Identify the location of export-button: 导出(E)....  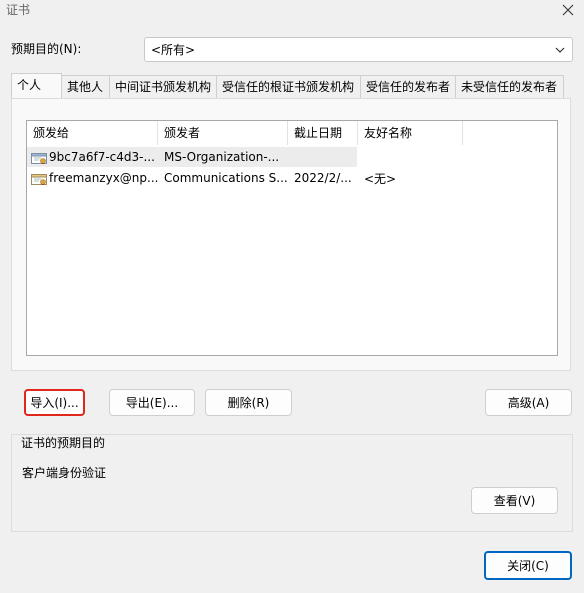
(152, 402).